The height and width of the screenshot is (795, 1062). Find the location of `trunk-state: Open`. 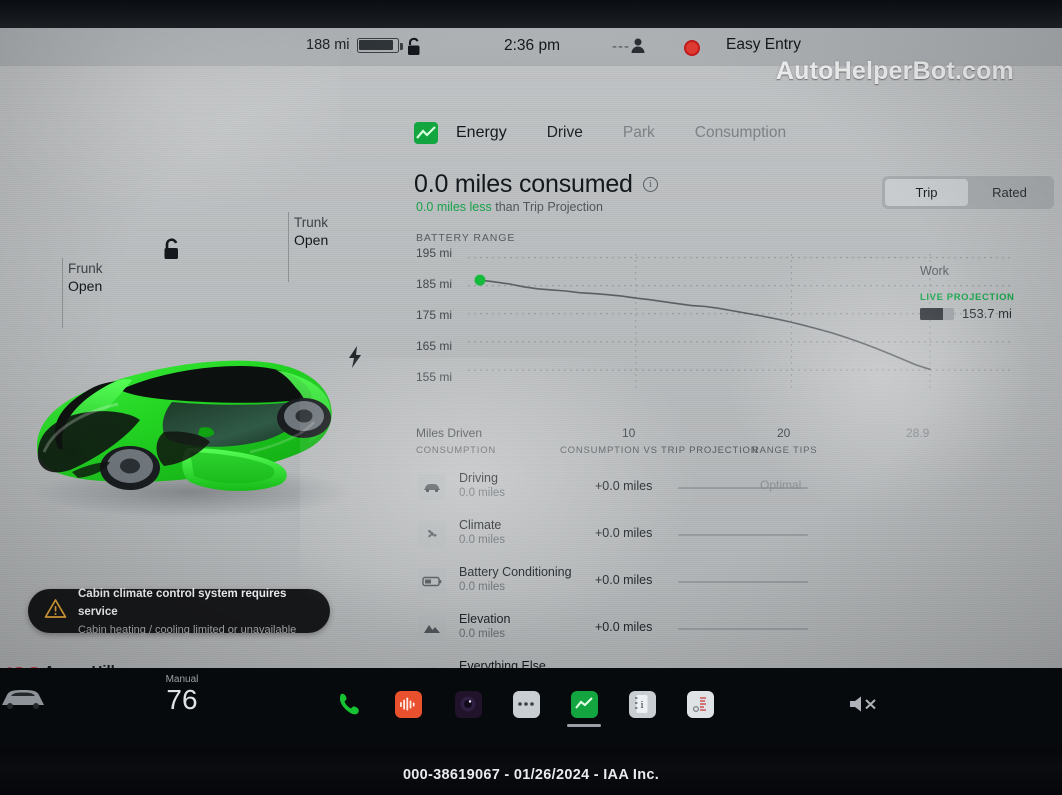

trunk-state: Open is located at coordinates (311, 239).